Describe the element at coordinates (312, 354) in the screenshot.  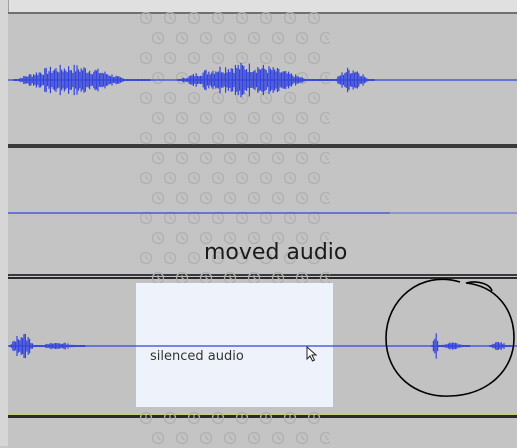
I see `arrow-cursor-icon` at that location.